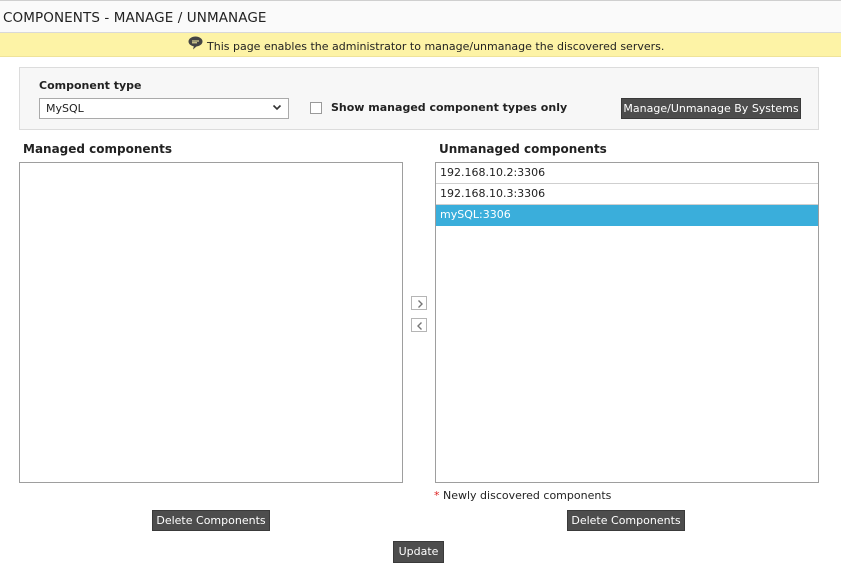 This screenshot has width=841, height=571. Describe the element at coordinates (135, 18) in the screenshot. I see `page-title: COMPONENTS - MANAGE / UNMANAGE` at that location.